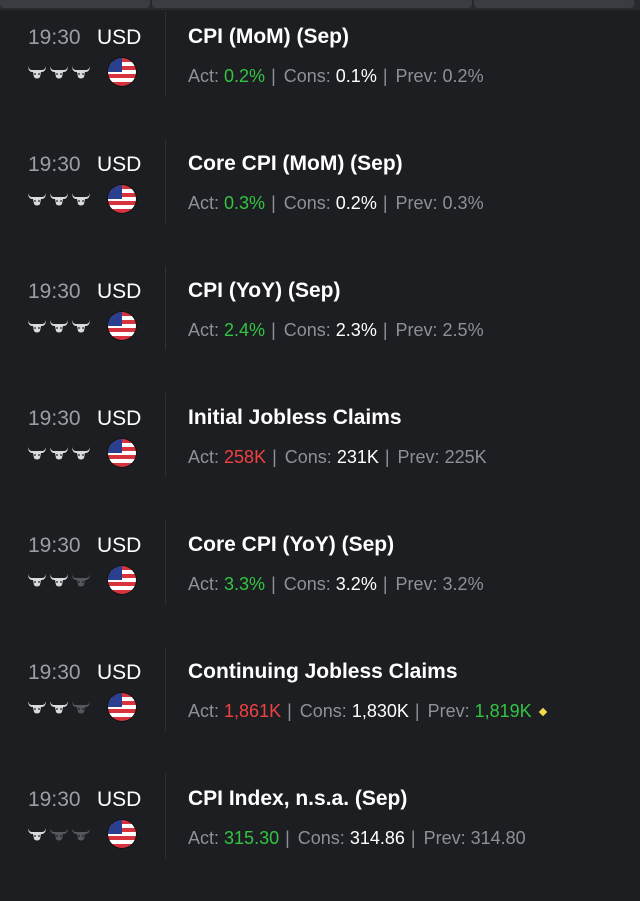 The width and height of the screenshot is (640, 901). What do you see at coordinates (298, 798) in the screenshot?
I see `event-title: CPI Index, n.s.a. (Sep)` at bounding box center [298, 798].